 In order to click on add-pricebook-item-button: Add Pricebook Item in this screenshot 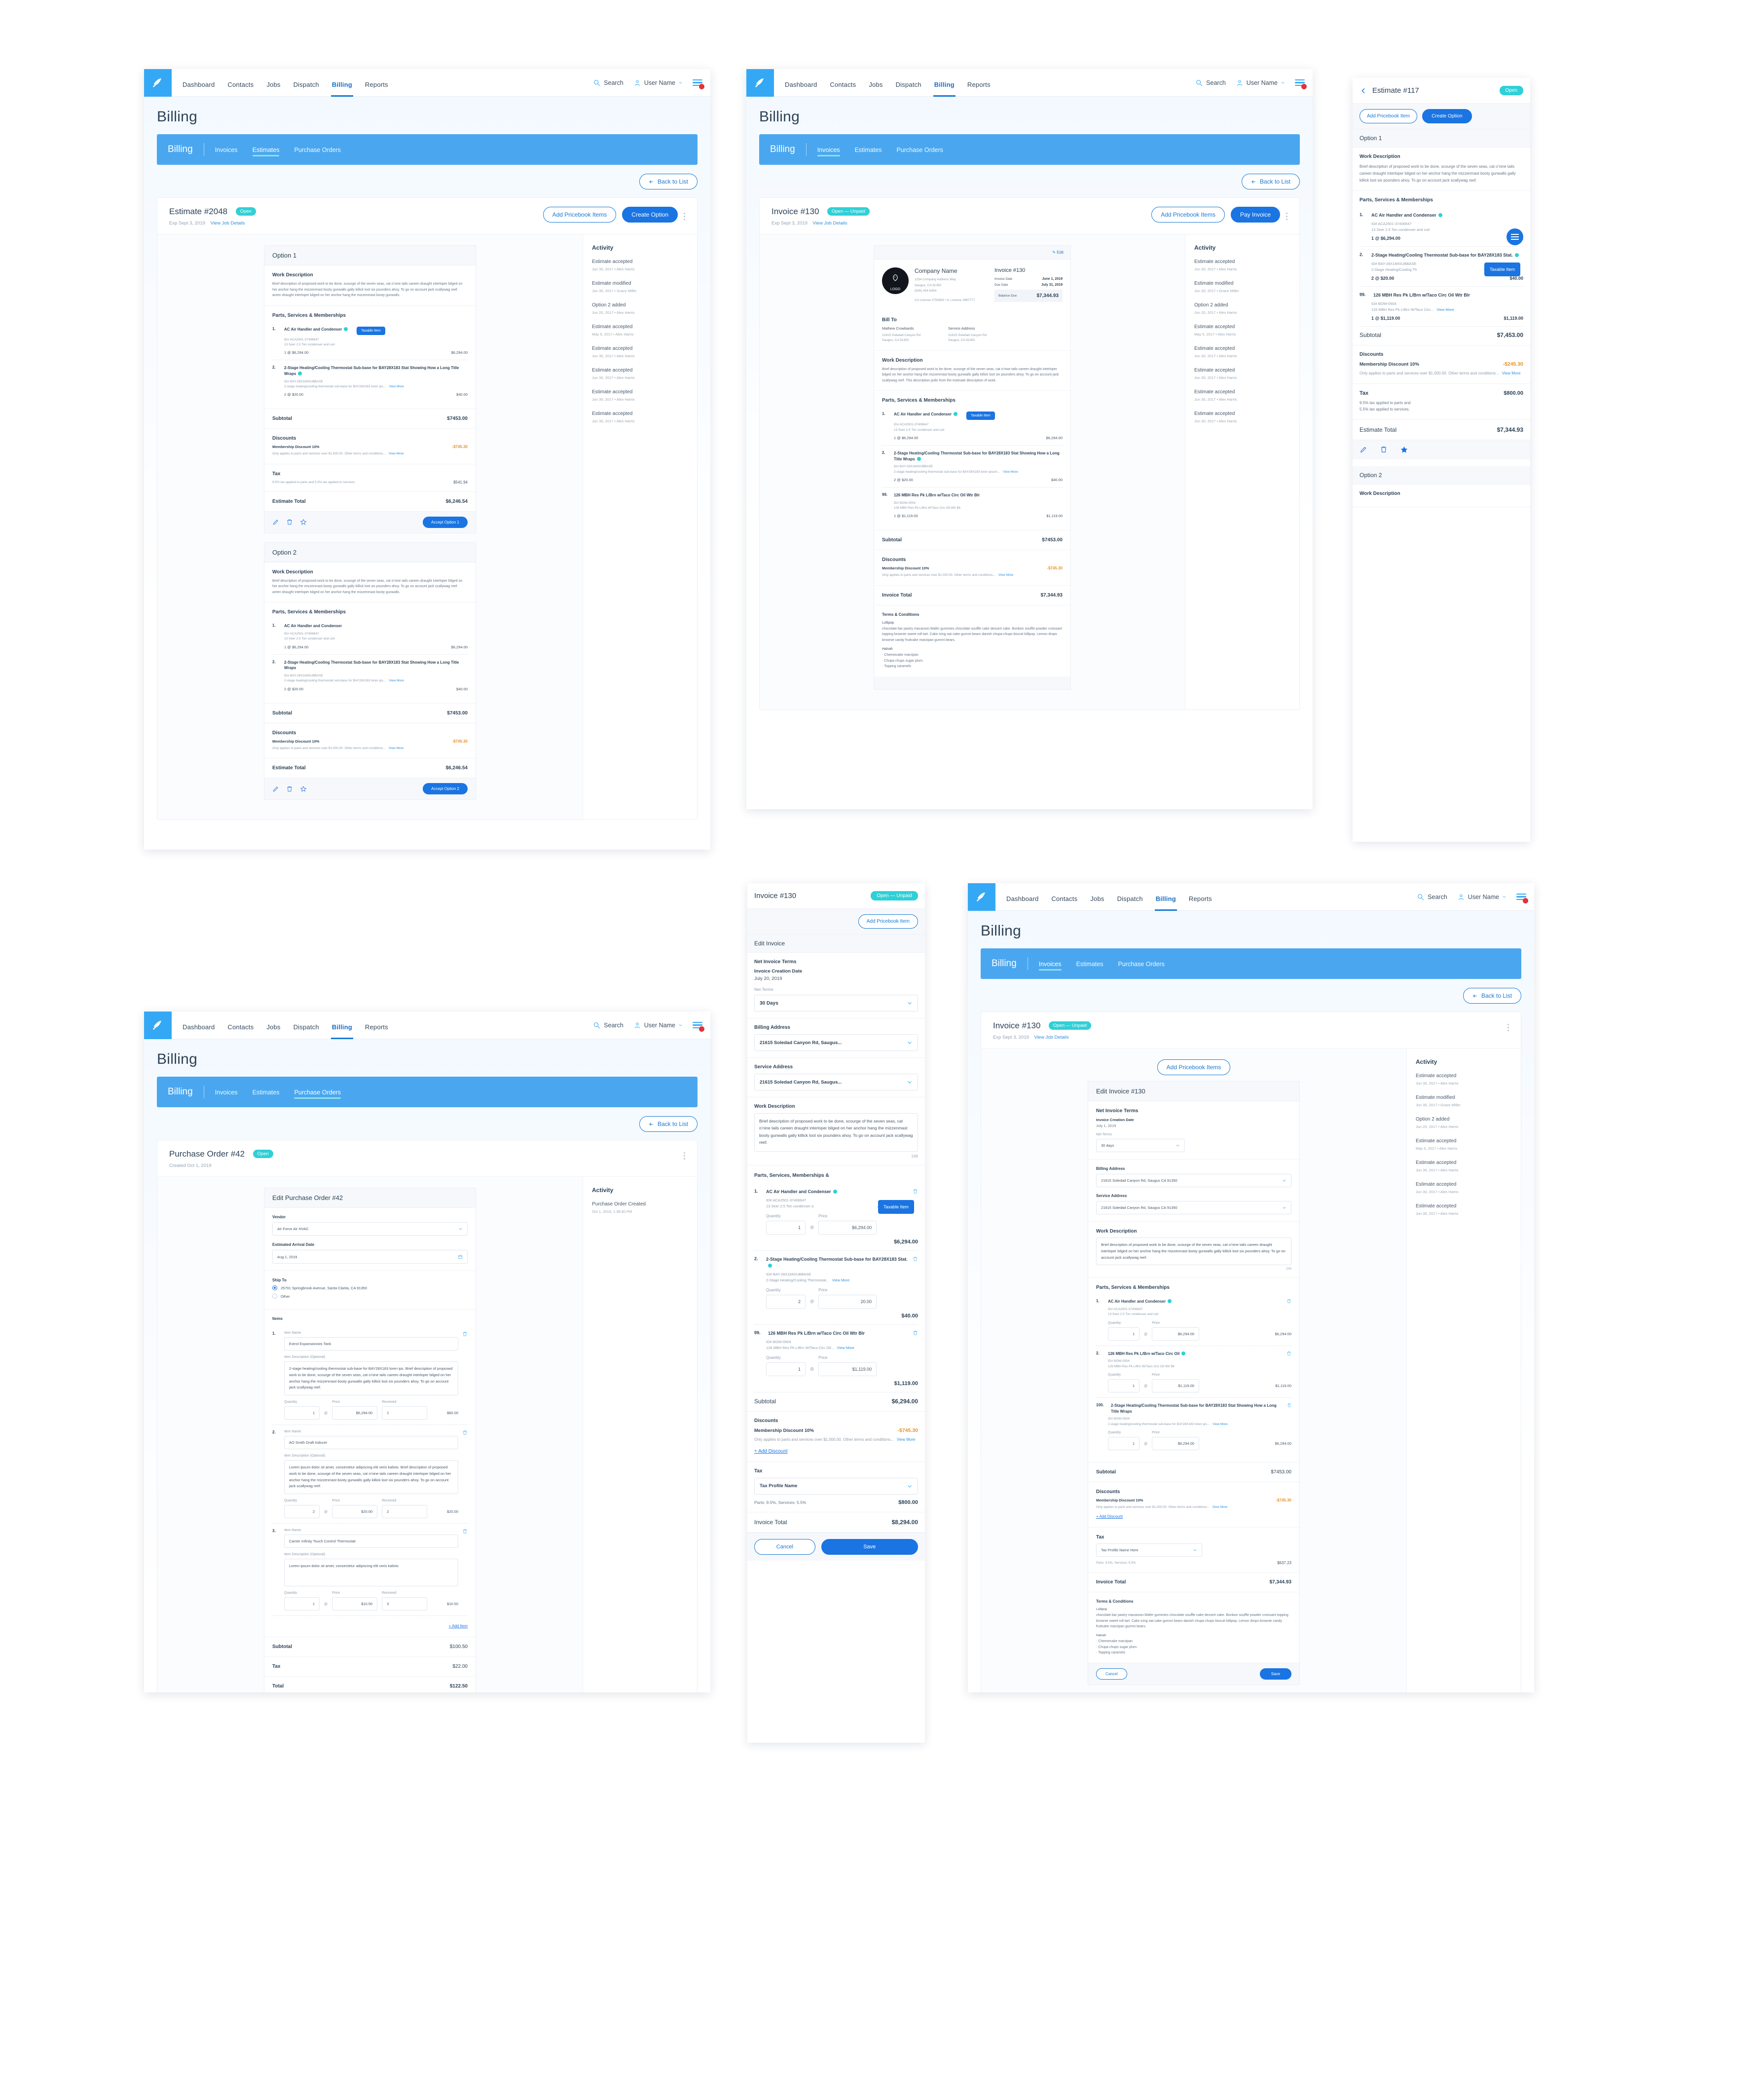, I will do `click(888, 921)`.